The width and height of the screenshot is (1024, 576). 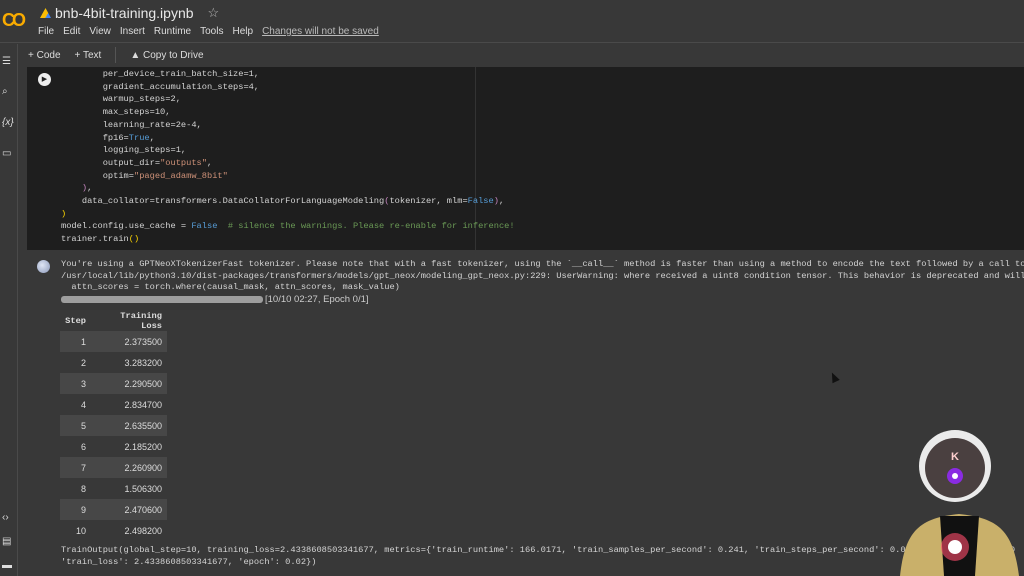 What do you see at coordinates (288, 176) in the screenshot?
I see `code-line: optim="paged_adamw_8bit"` at bounding box center [288, 176].